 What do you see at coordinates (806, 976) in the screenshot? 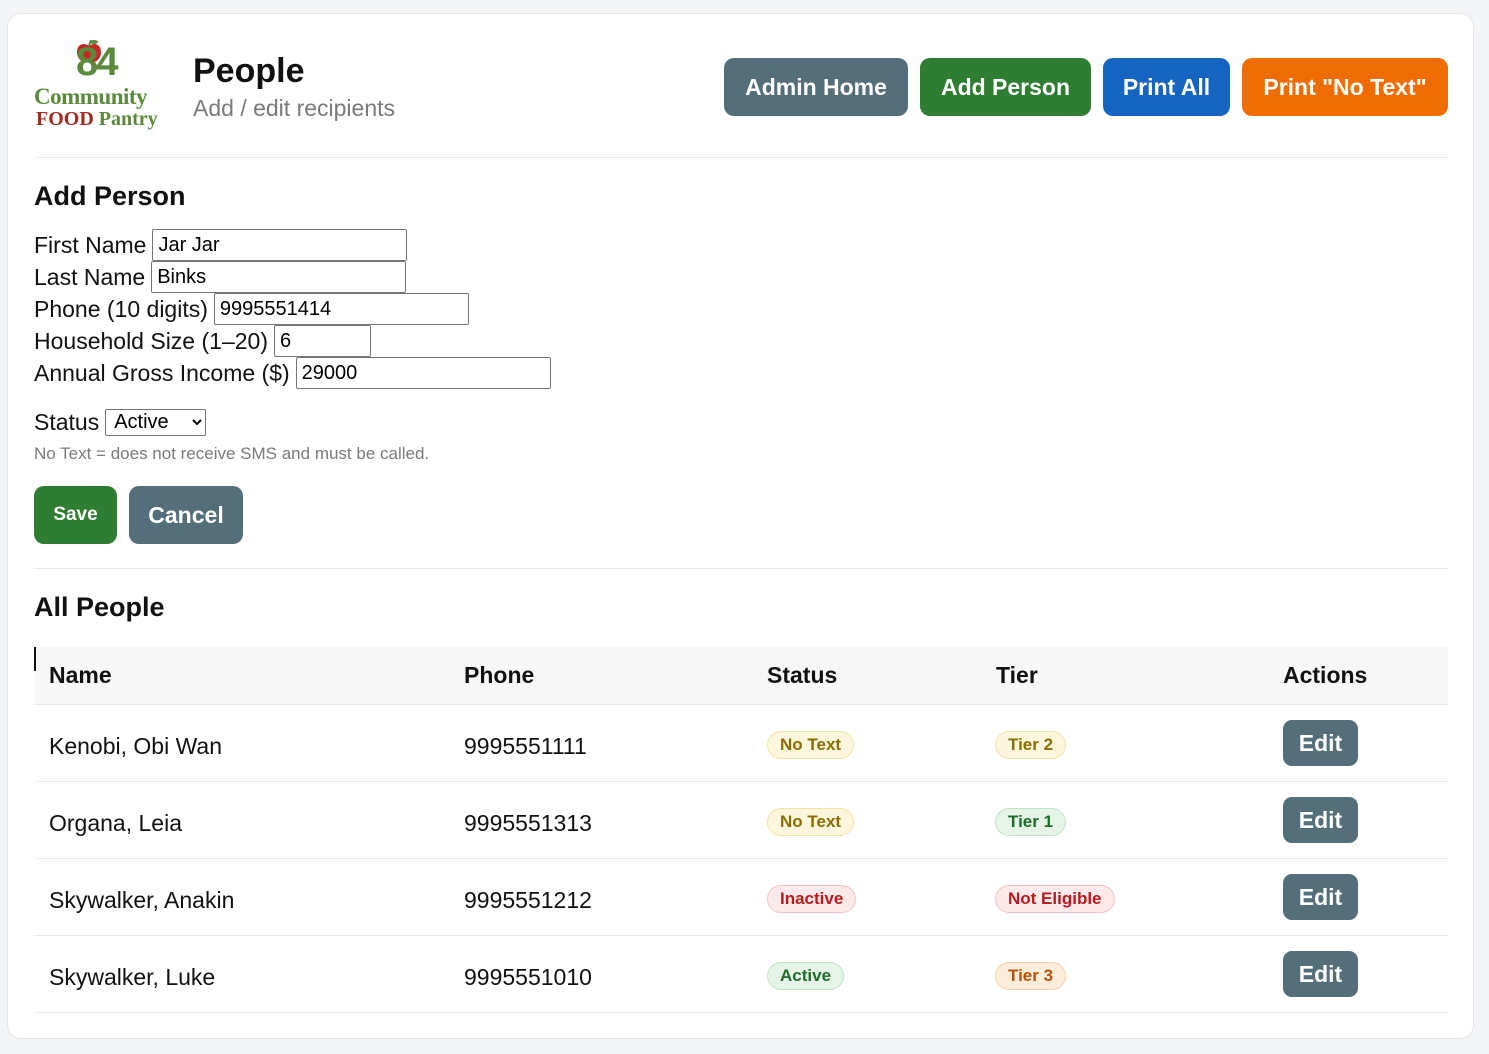
I see `status-badge: Active` at bounding box center [806, 976].